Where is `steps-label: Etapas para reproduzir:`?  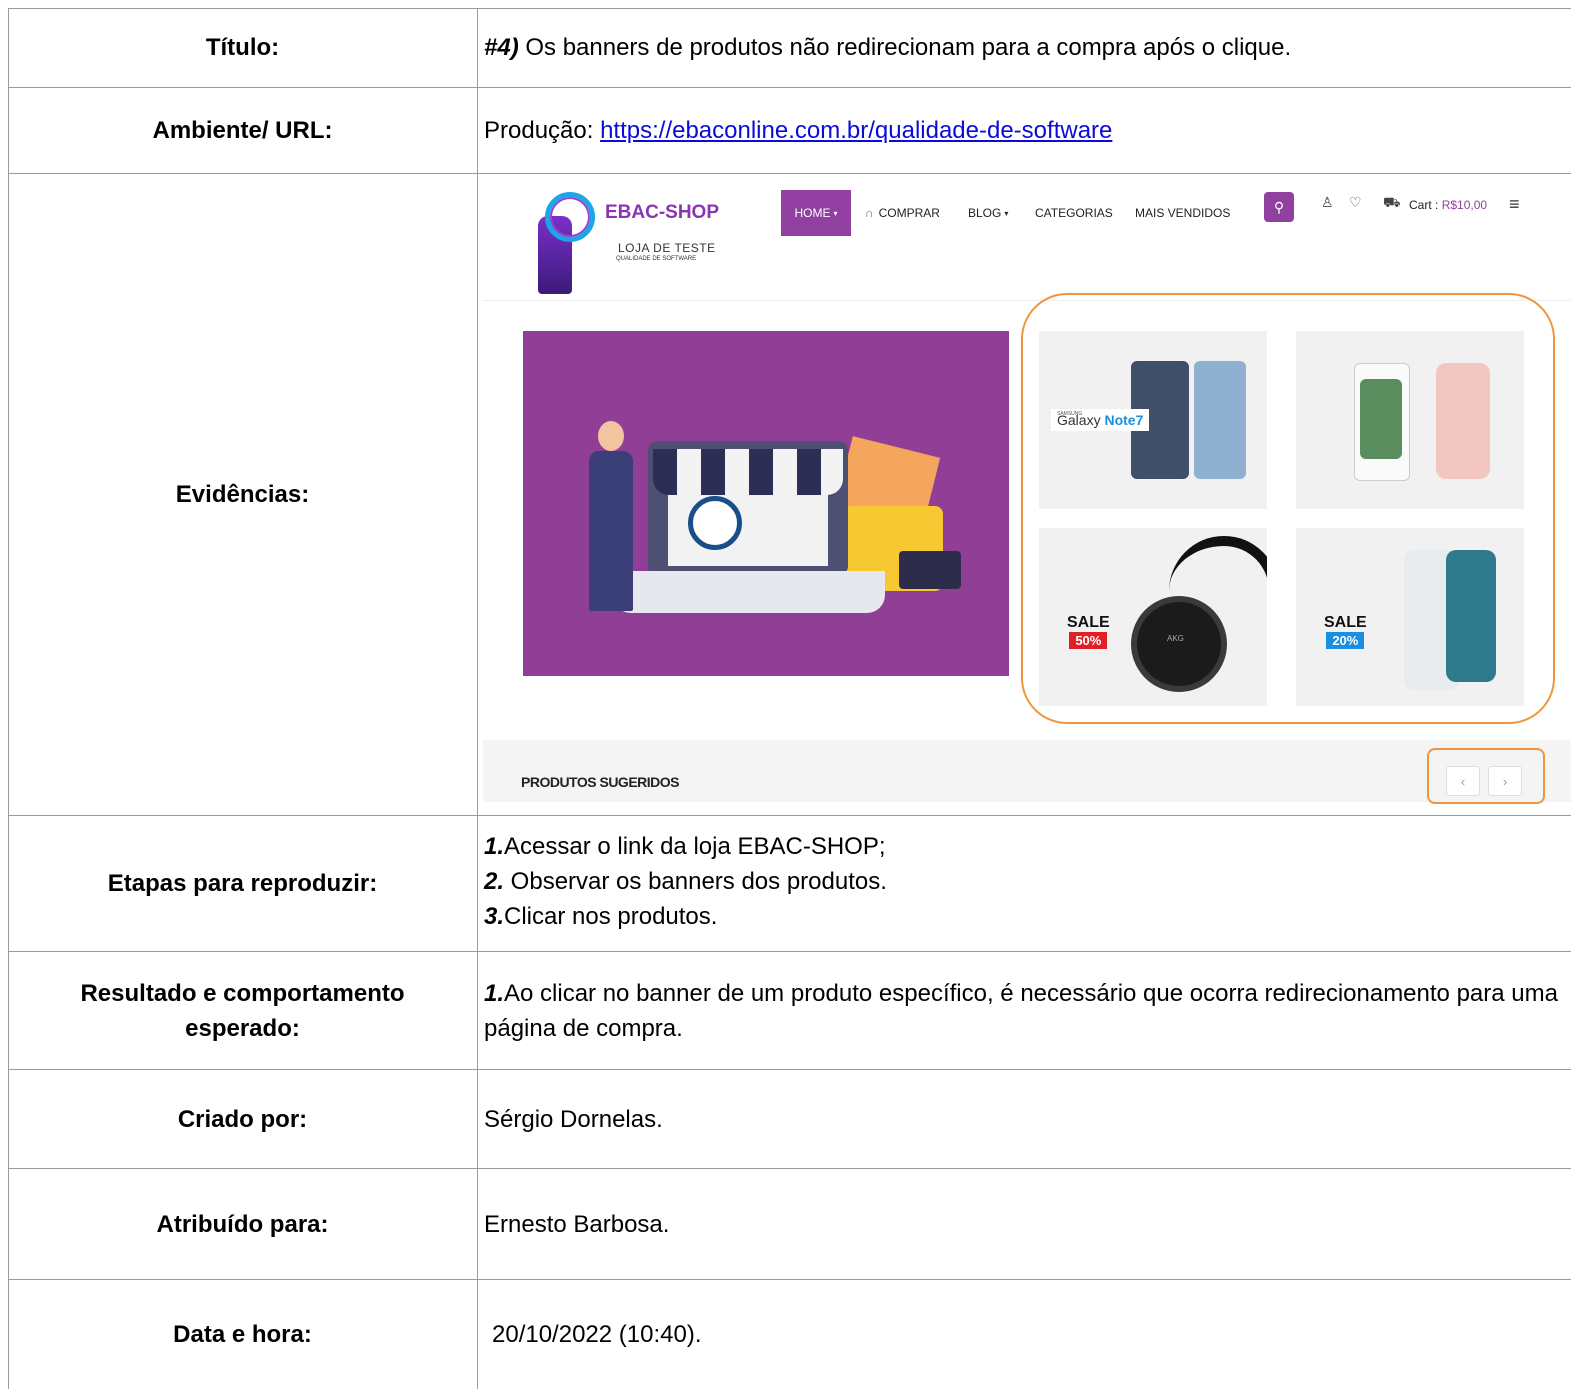 steps-label: Etapas para reproduzir: is located at coordinates (242, 883).